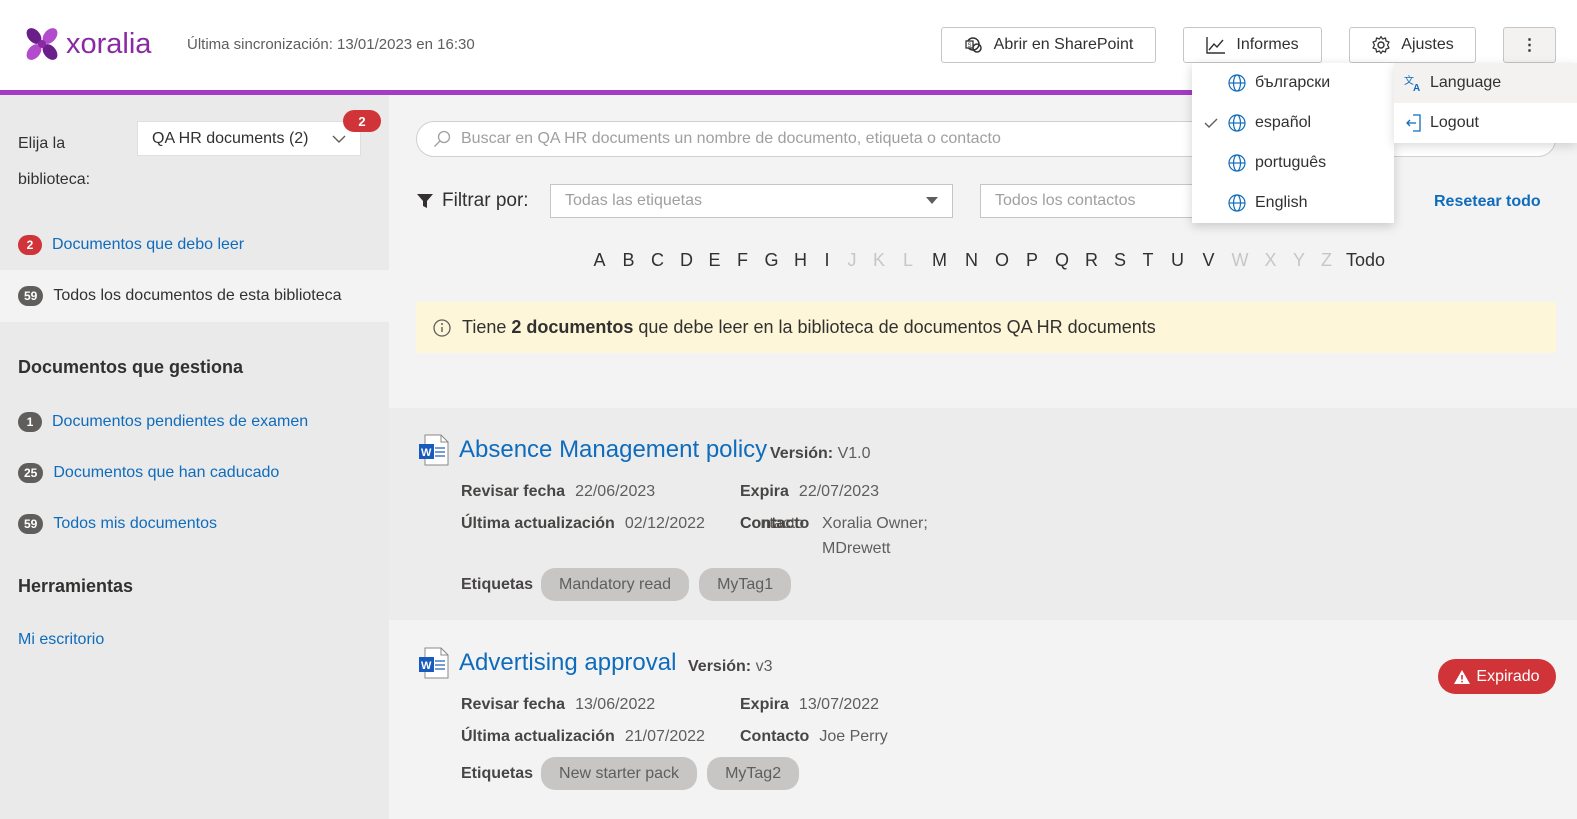 This screenshot has height=819, width=1577. I want to click on alphabet-letter-e: E, so click(714, 260).